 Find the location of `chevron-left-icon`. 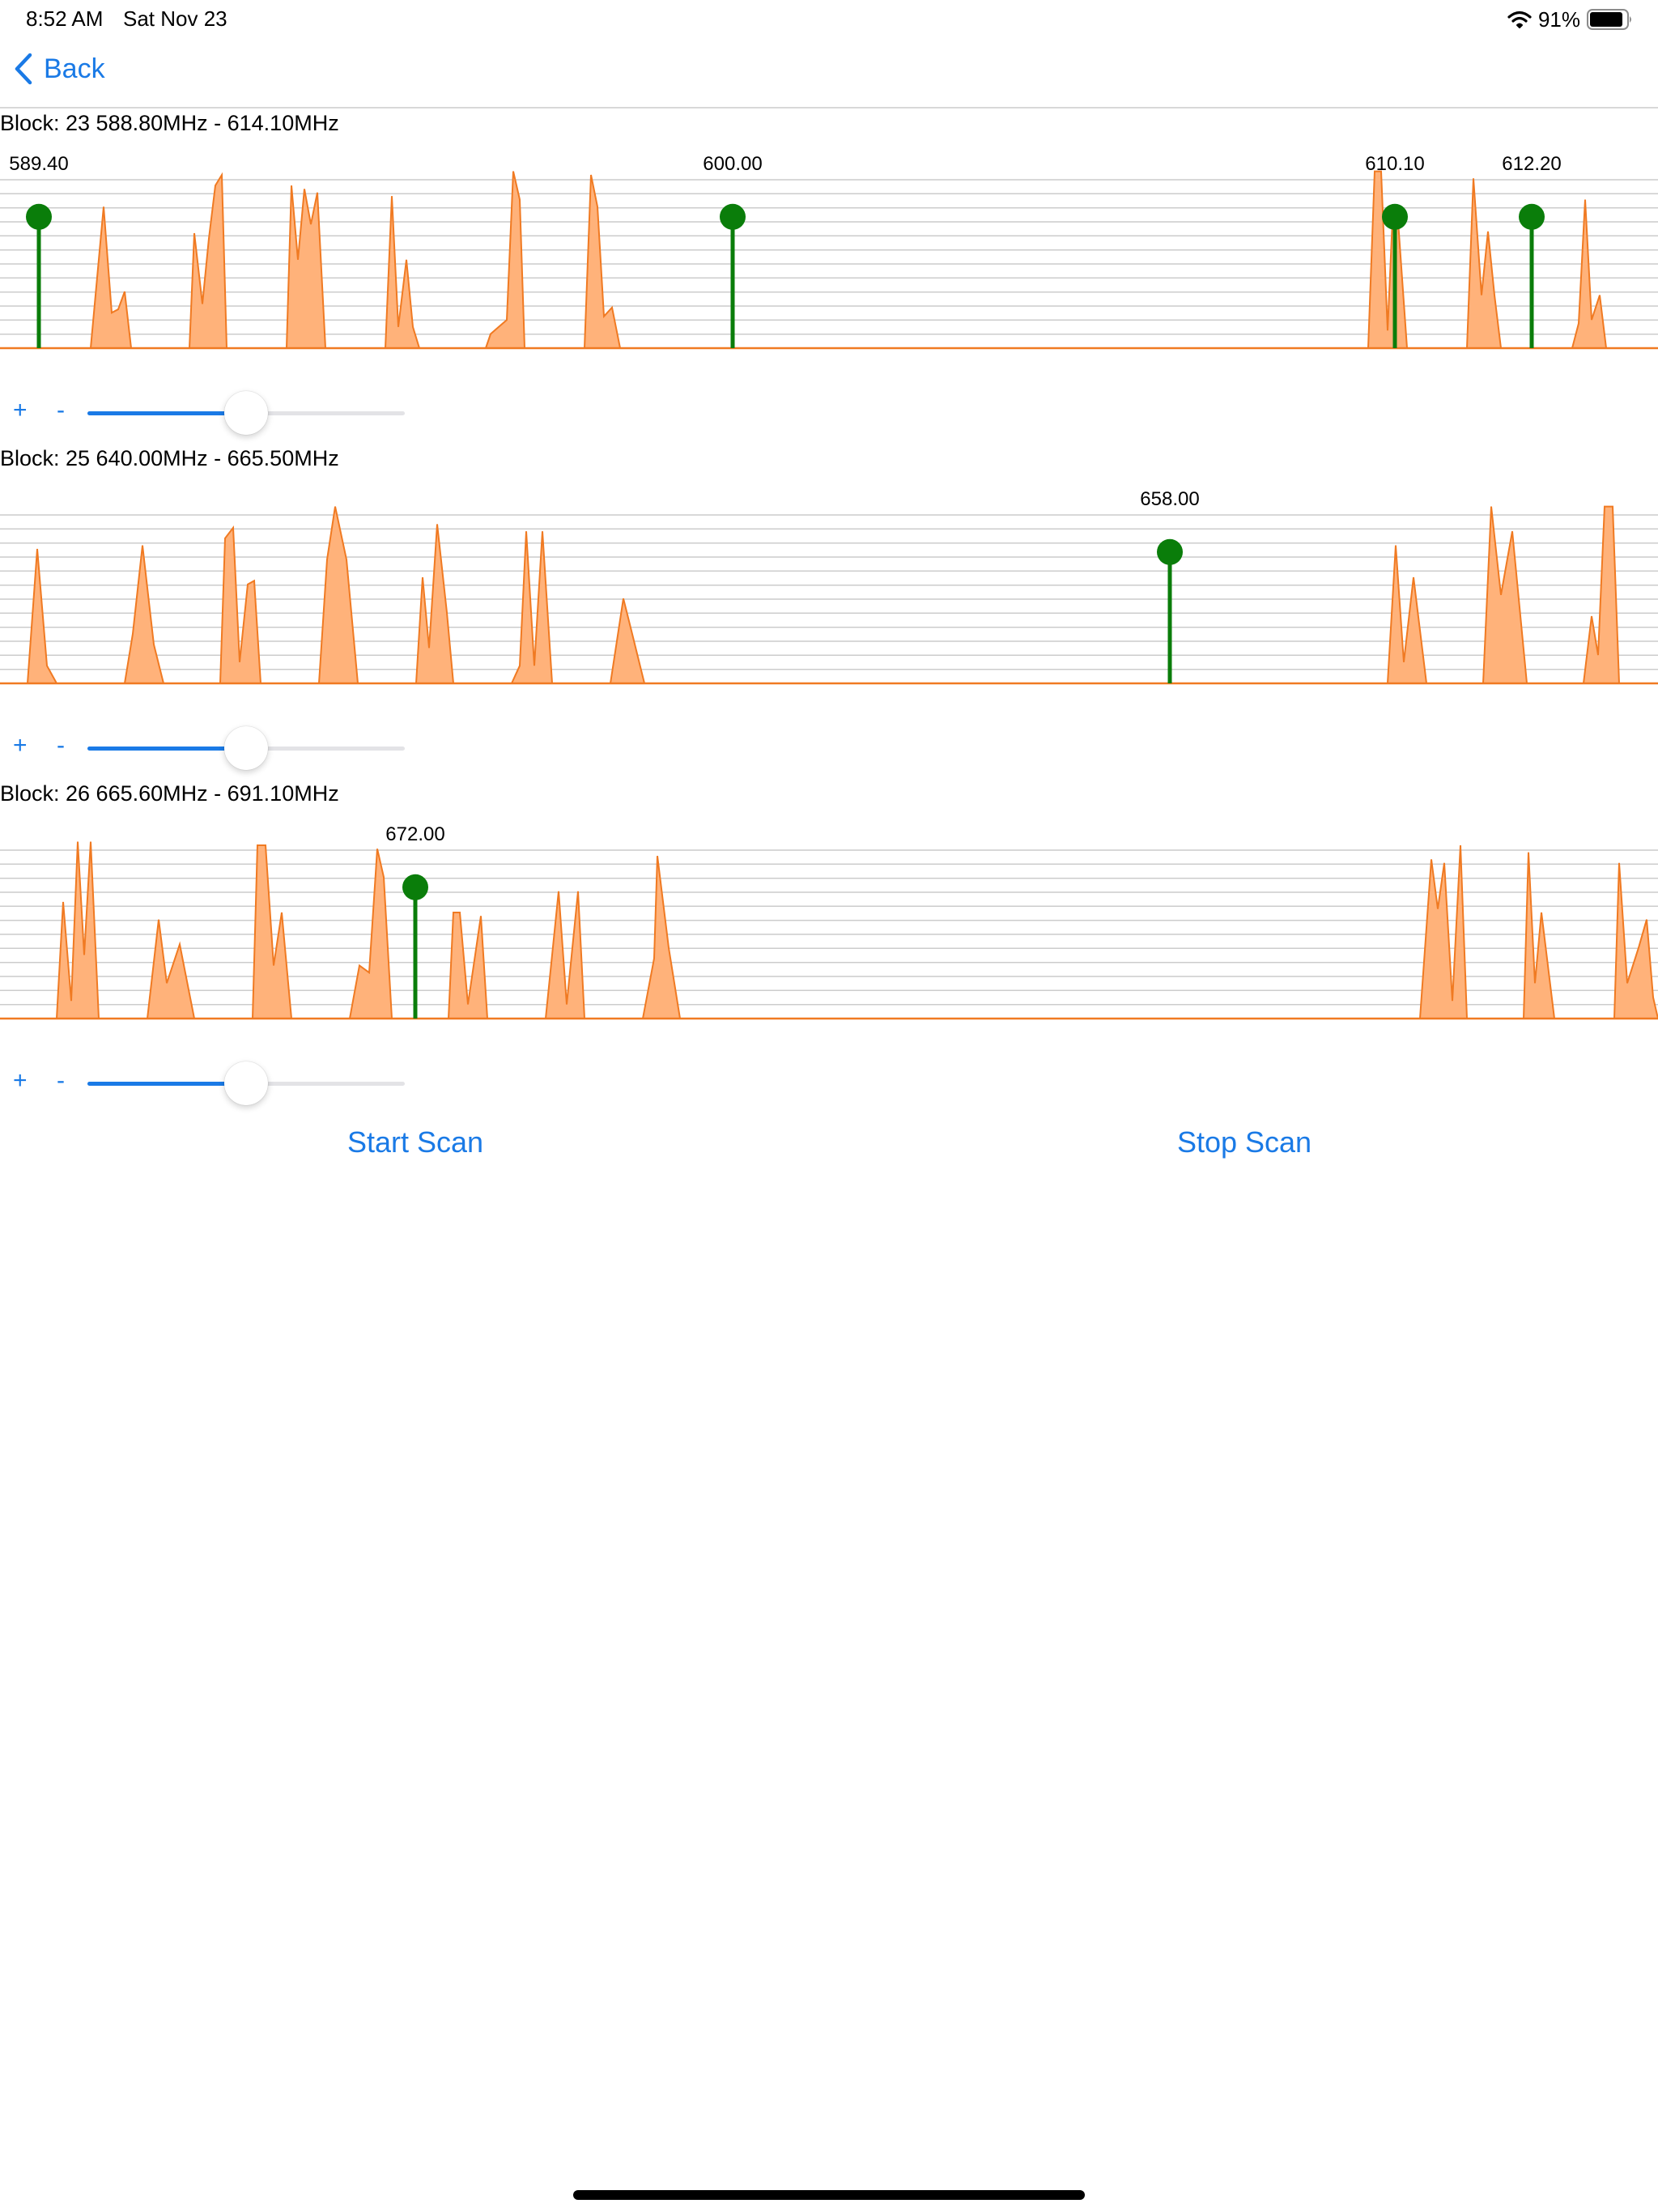

chevron-left-icon is located at coordinates (23, 69).